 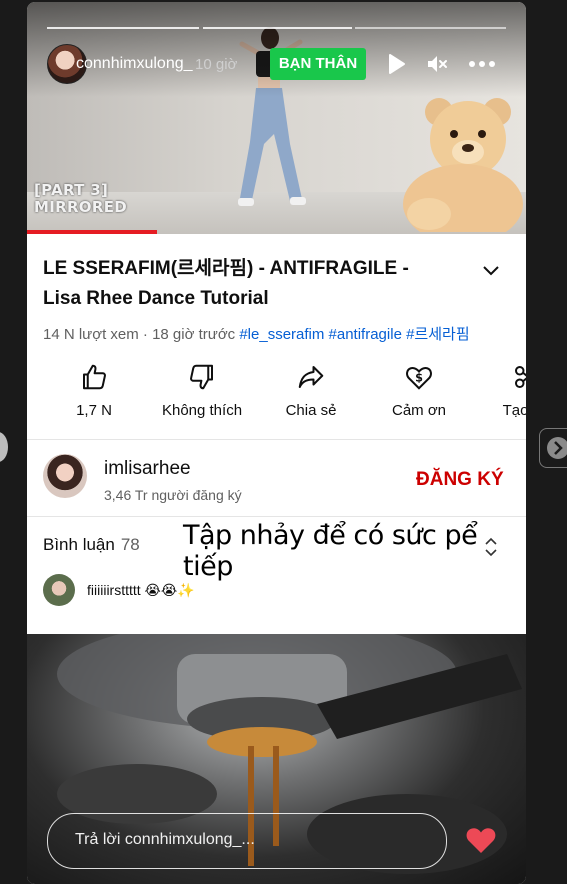 What do you see at coordinates (130, 544) in the screenshot?
I see `comments-count: 78` at bounding box center [130, 544].